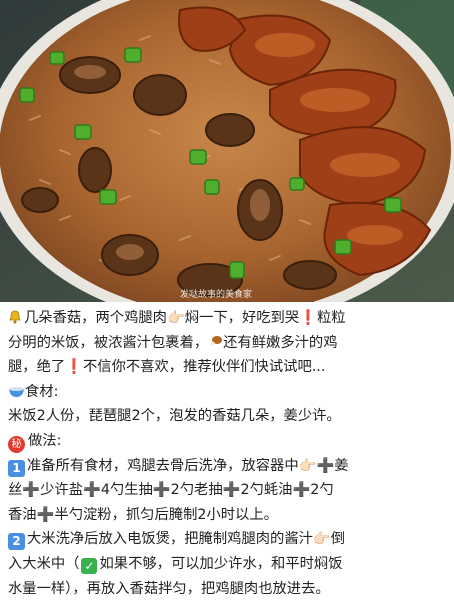  Describe the element at coordinates (15, 317) in the screenshot. I see `bell-icon` at that location.